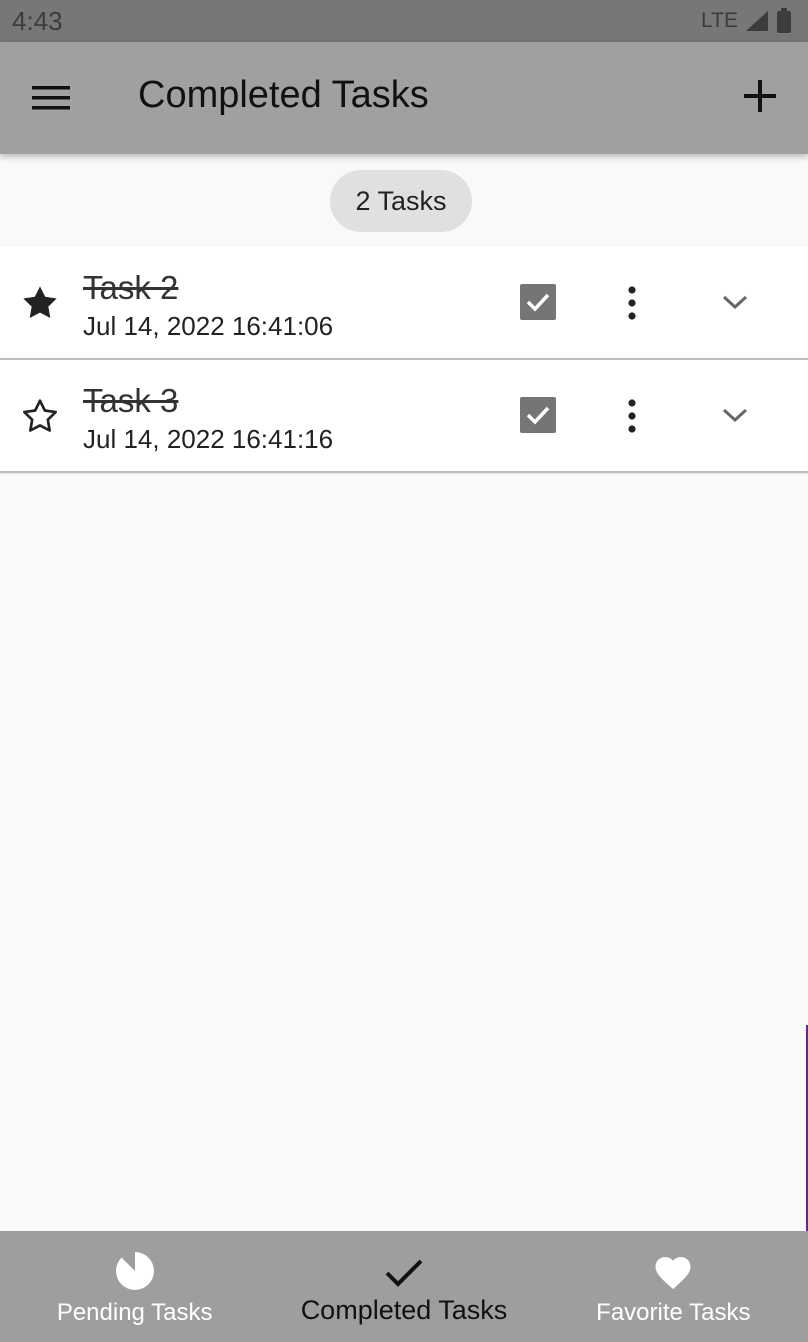 This screenshot has width=808, height=1342. I want to click on task-date: Jul 14, 2022 16:41:16, so click(208, 439).